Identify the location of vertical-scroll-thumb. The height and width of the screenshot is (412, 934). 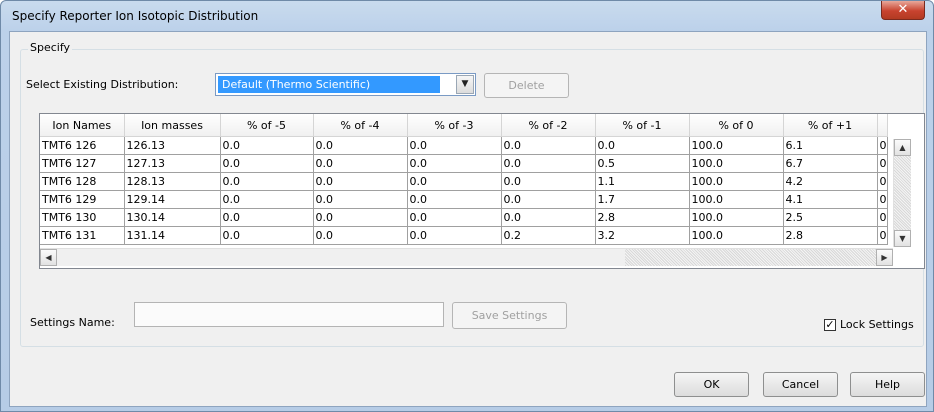
(902, 193).